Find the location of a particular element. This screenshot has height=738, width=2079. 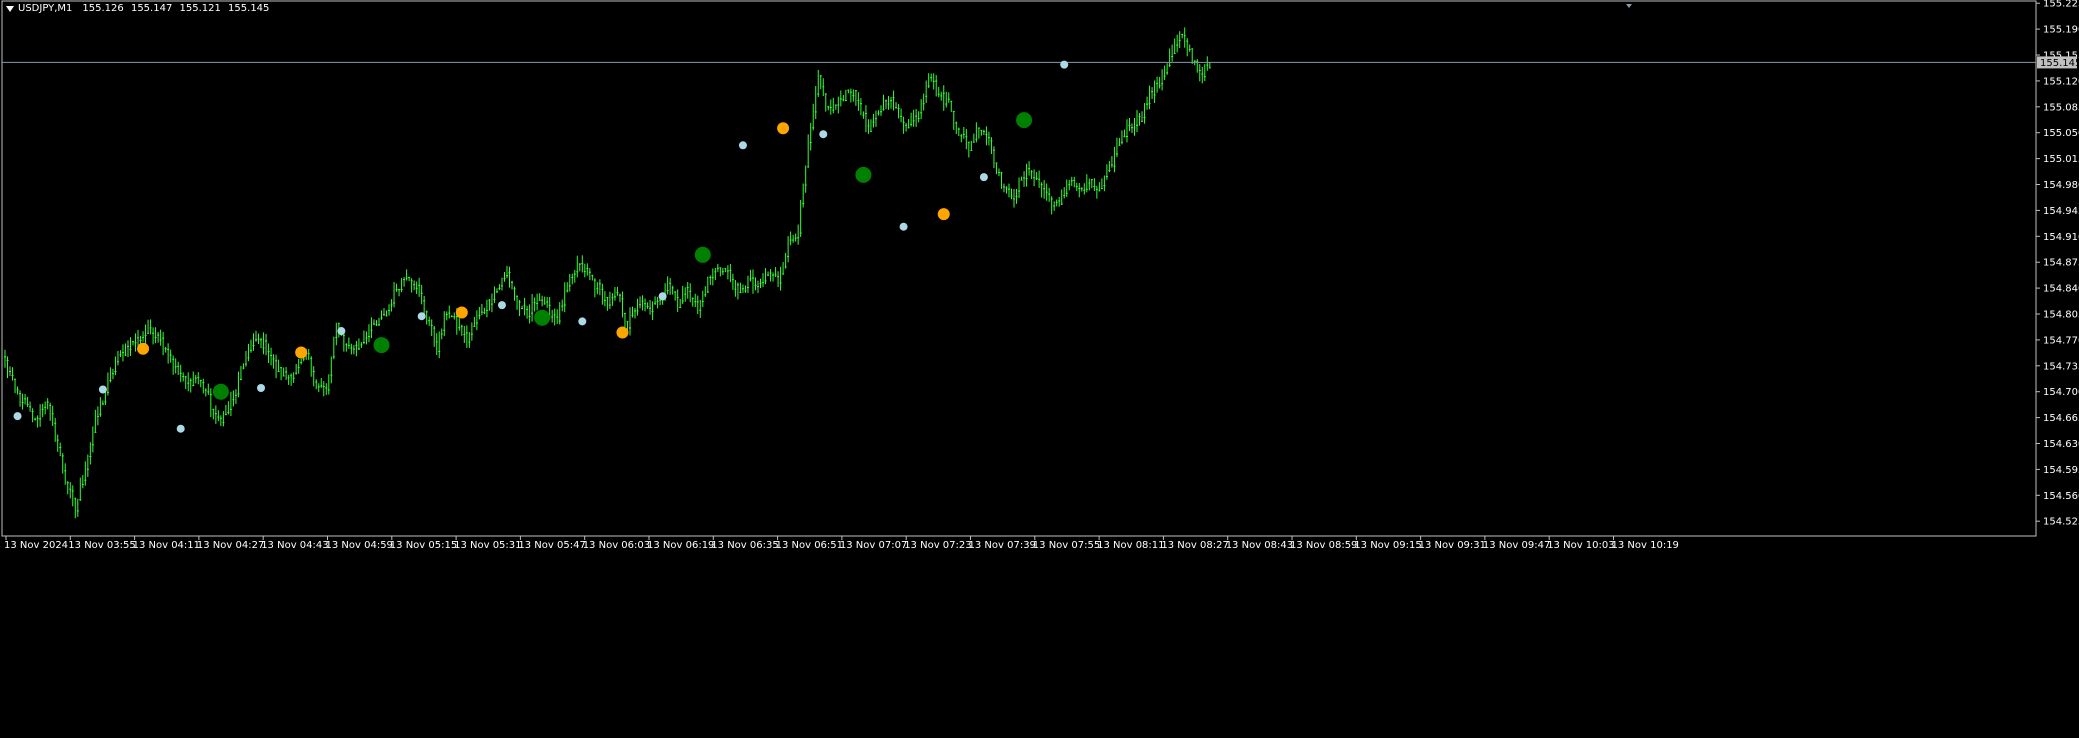

y-tick-label: 155.085 is located at coordinates (2061, 107).